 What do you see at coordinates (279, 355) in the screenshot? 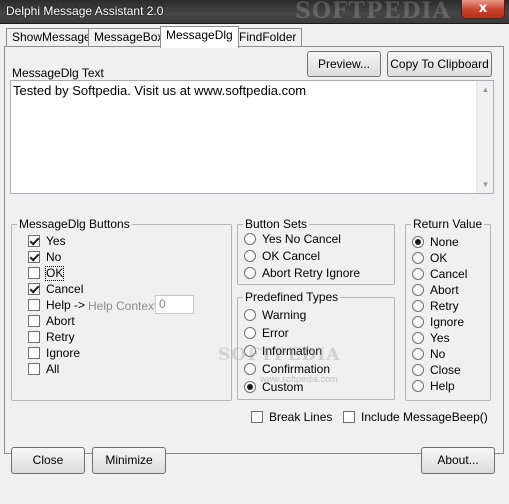
I see `center-watermark: SOFTPEDIA` at bounding box center [279, 355].